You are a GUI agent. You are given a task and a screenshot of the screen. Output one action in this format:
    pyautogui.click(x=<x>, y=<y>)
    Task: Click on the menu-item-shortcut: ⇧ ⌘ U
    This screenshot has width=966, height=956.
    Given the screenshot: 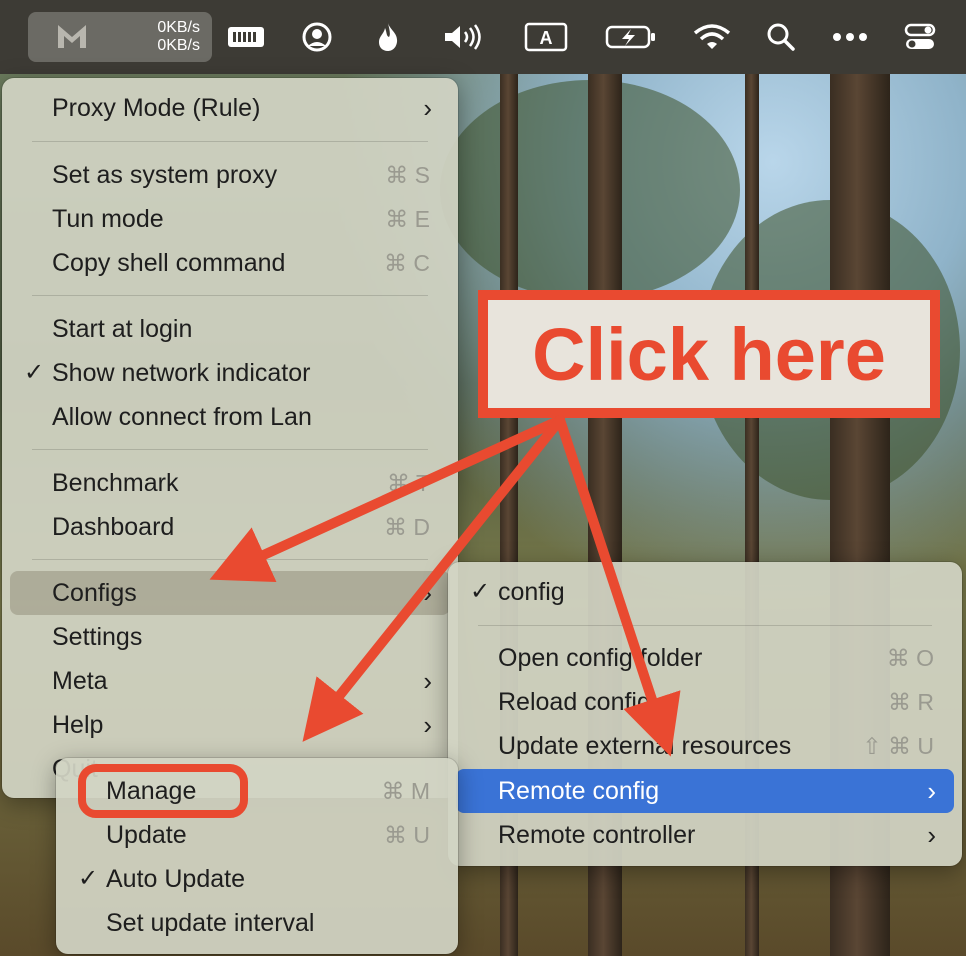 What is the action you would take?
    pyautogui.click(x=898, y=746)
    